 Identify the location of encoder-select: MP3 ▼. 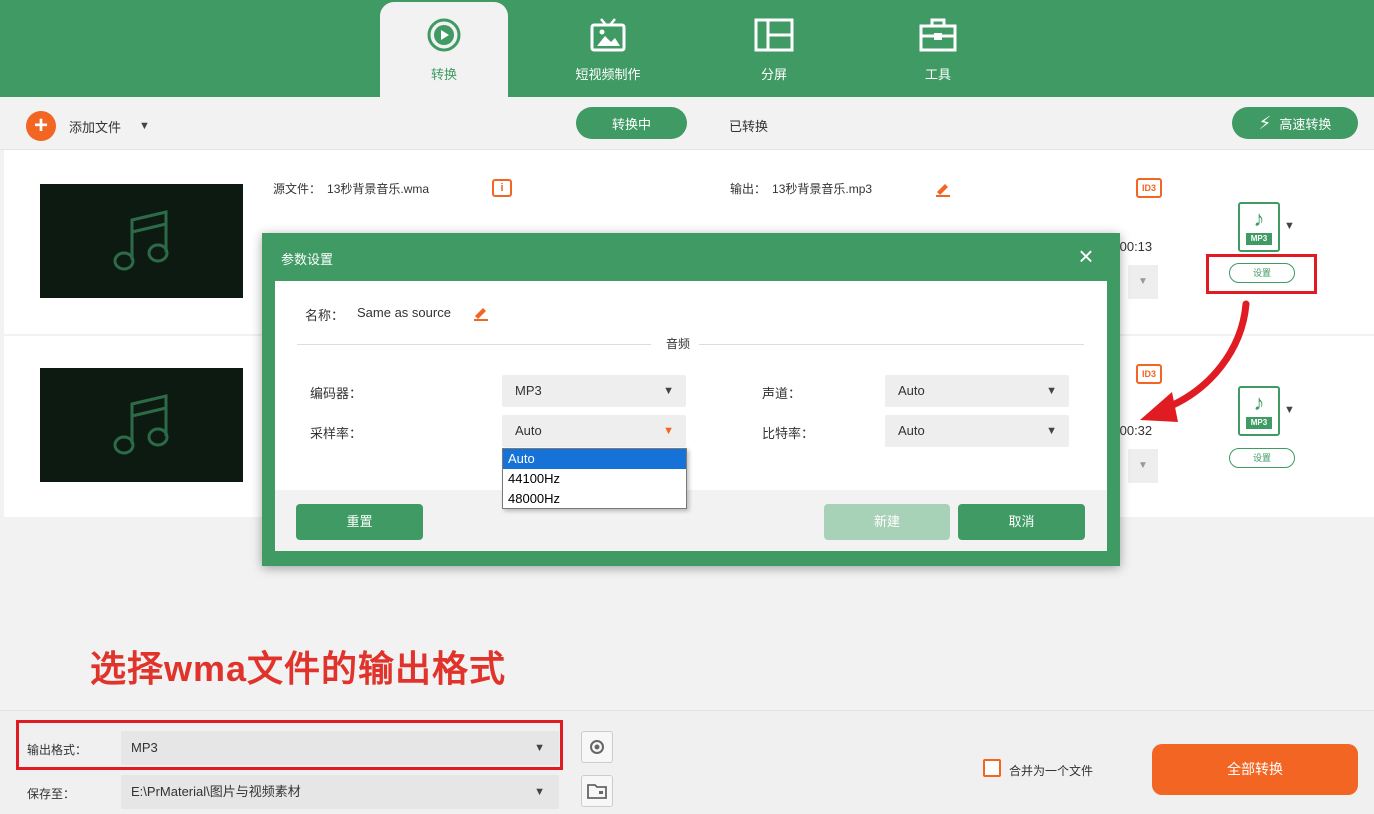
(594, 391).